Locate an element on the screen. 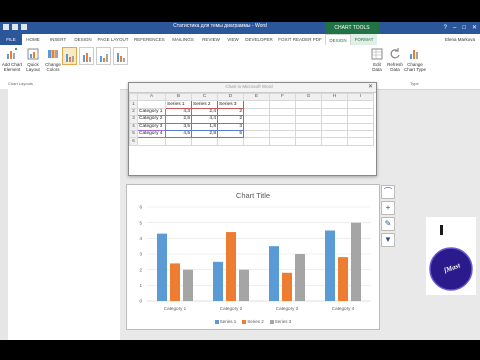 This screenshot has height=360, width=480. change-colors-button: Change Colors is located at coordinates (53, 60).